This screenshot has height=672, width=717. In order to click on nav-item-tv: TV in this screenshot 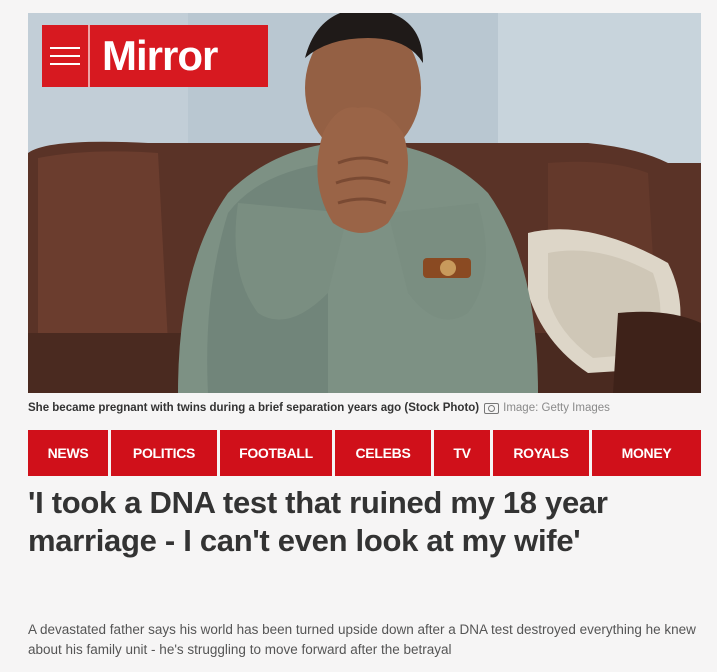, I will do `click(462, 453)`.